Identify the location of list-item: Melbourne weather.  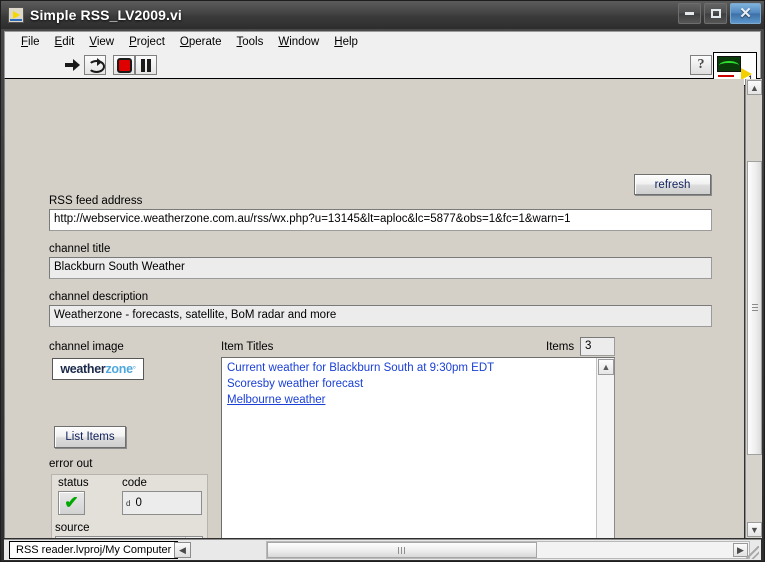
(408, 400).